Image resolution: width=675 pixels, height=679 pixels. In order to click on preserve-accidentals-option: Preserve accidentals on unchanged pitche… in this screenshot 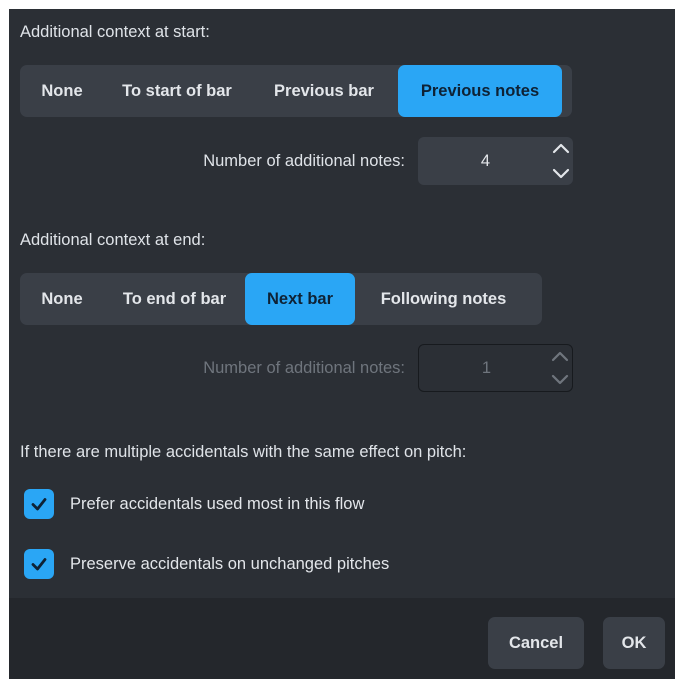, I will do `click(206, 564)`.